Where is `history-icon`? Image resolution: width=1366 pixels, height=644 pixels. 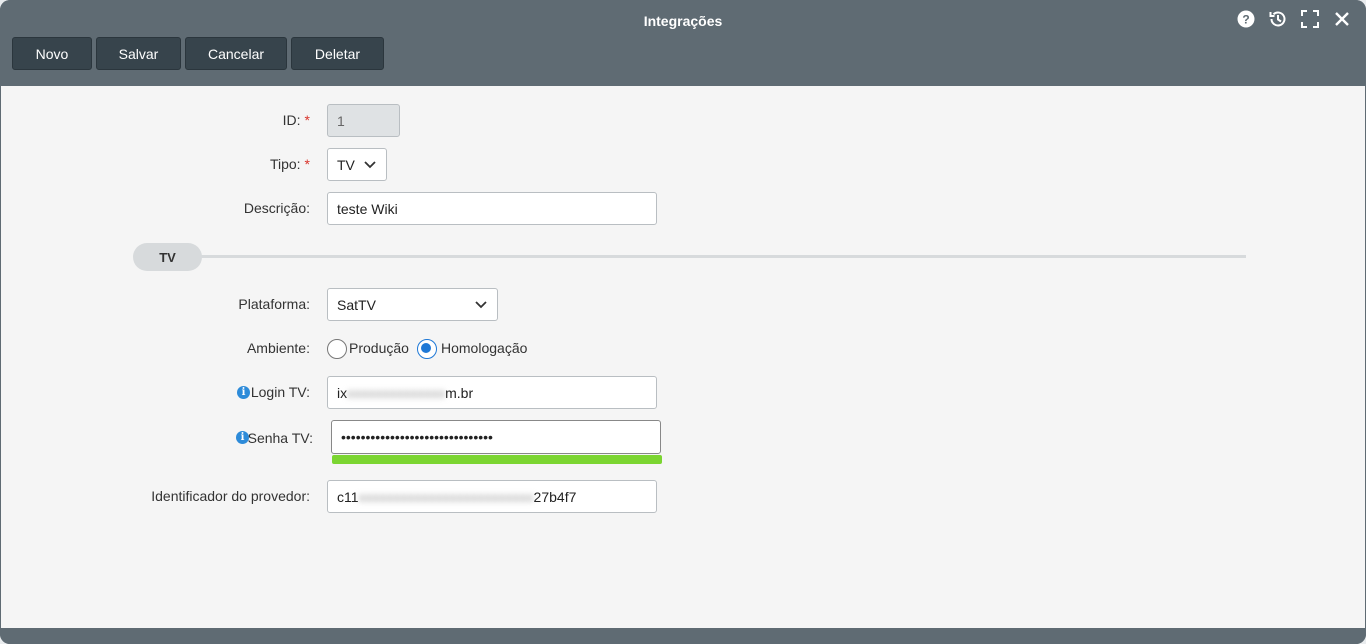
history-icon is located at coordinates (1278, 19).